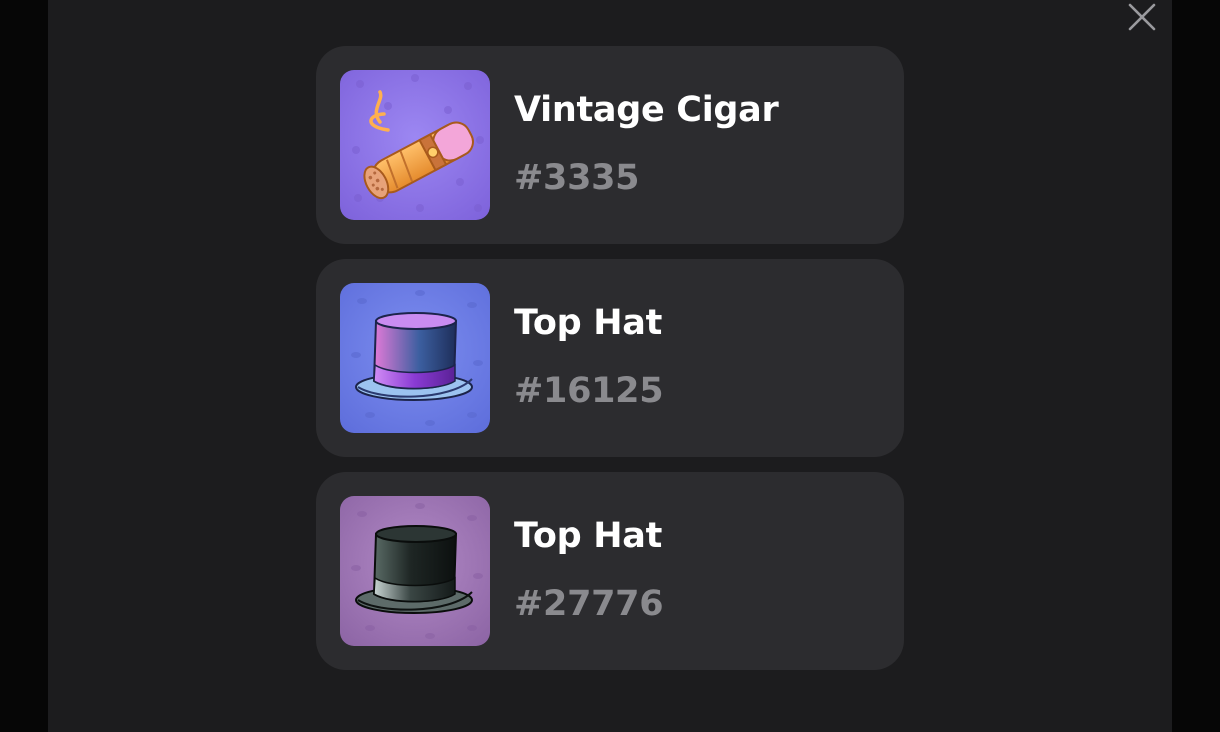 The image size is (1220, 732). Describe the element at coordinates (610, 358) in the screenshot. I see `gift-card-item: Top Hat #16125` at that location.